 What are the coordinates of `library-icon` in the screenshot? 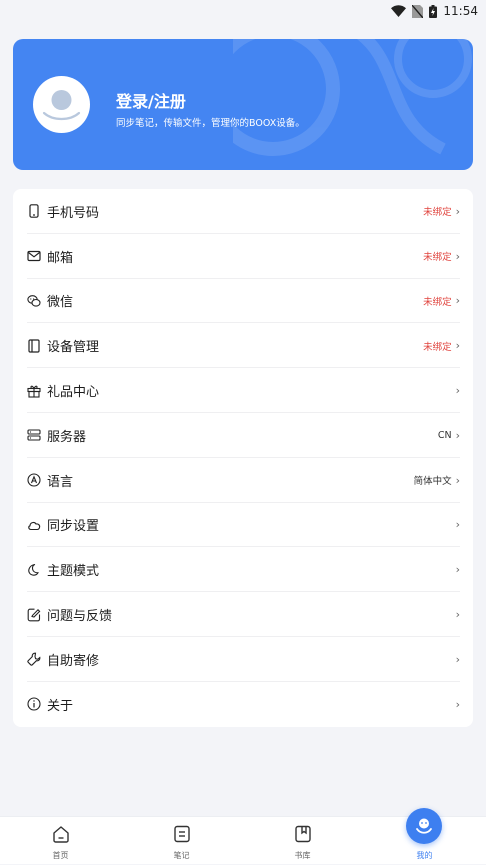 It's located at (302, 834).